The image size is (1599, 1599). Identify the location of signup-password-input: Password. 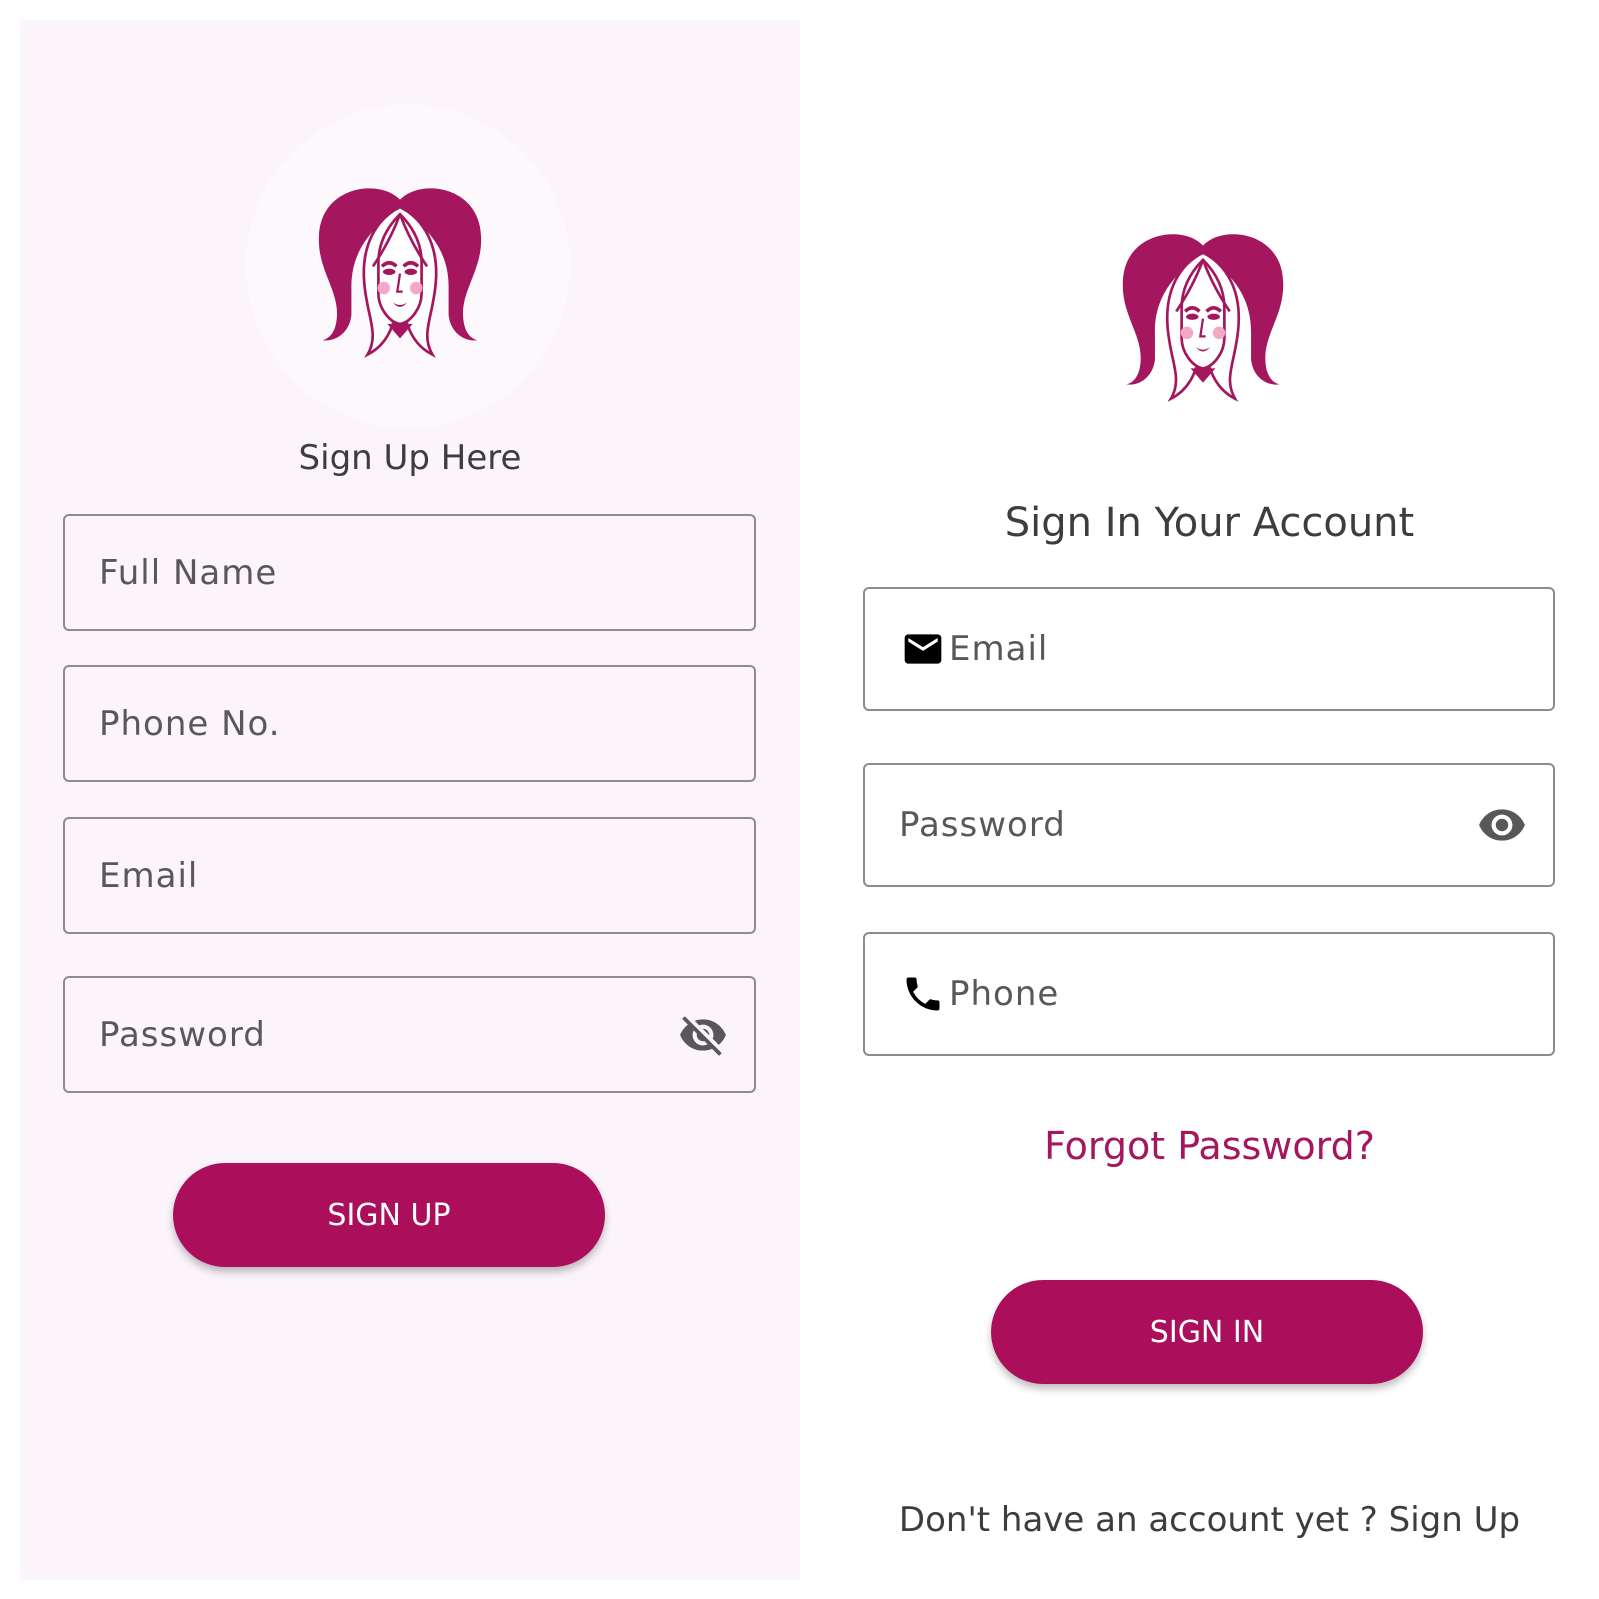
(409, 1034).